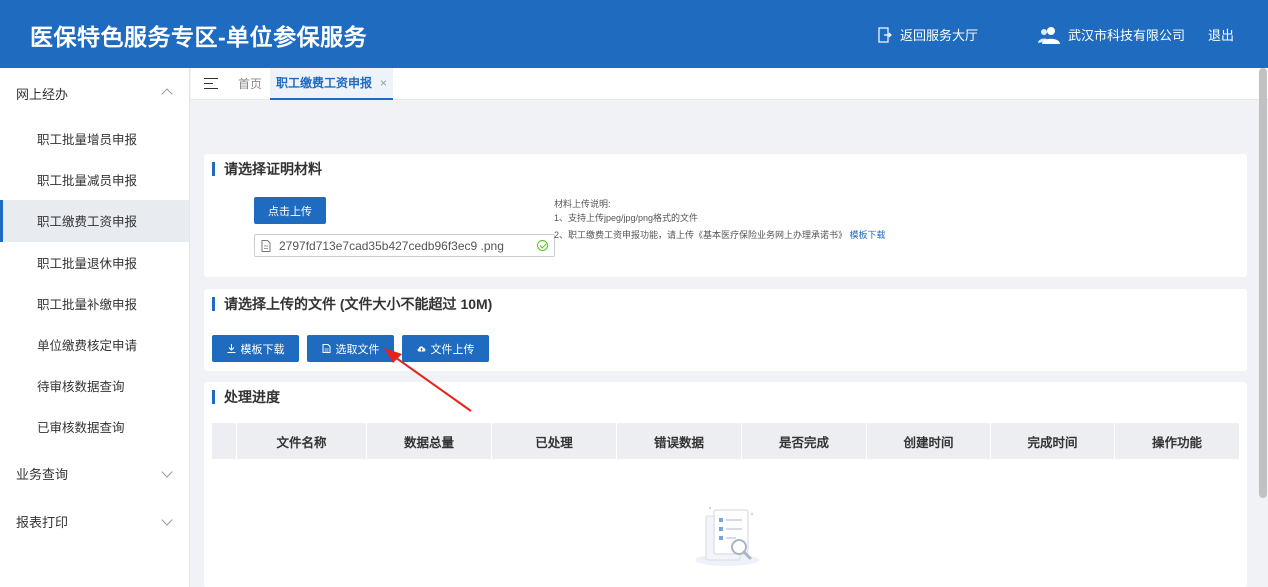  I want to click on template-download-button: 模板下载, so click(255, 348).